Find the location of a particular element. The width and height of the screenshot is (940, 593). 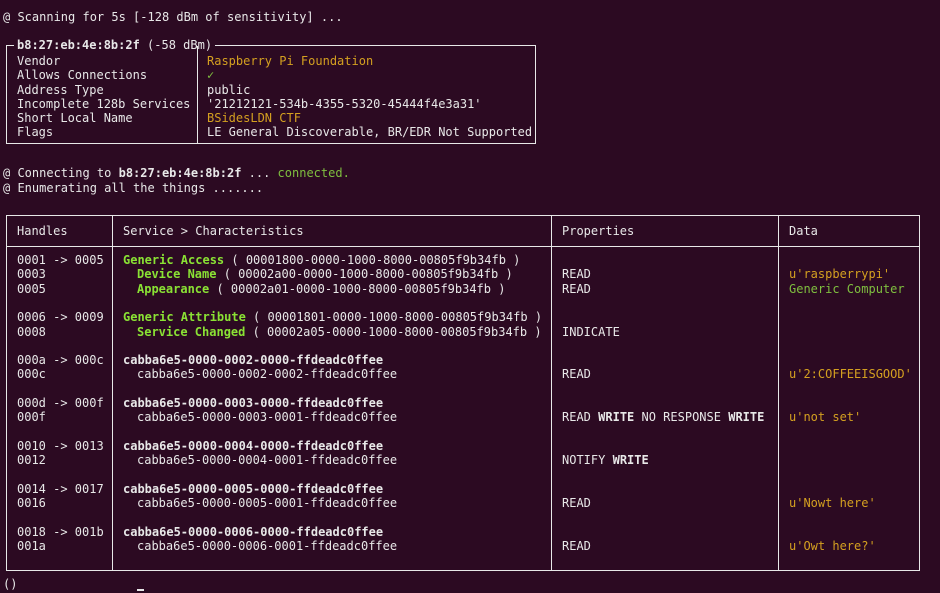

property-flag: NOTIFY is located at coordinates (584, 460).